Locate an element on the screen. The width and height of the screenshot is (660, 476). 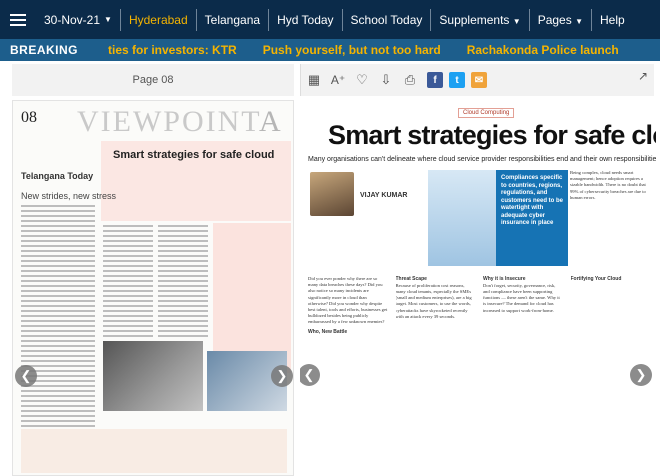
nav-hyd-today: Hyd Today is located at coordinates (306, 19).